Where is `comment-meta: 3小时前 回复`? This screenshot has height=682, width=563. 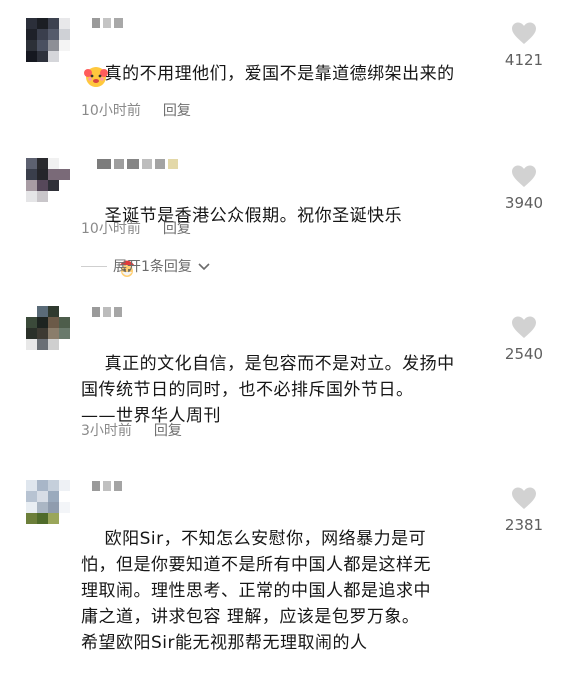
comment-meta: 3小时前 回复 is located at coordinates (131, 430).